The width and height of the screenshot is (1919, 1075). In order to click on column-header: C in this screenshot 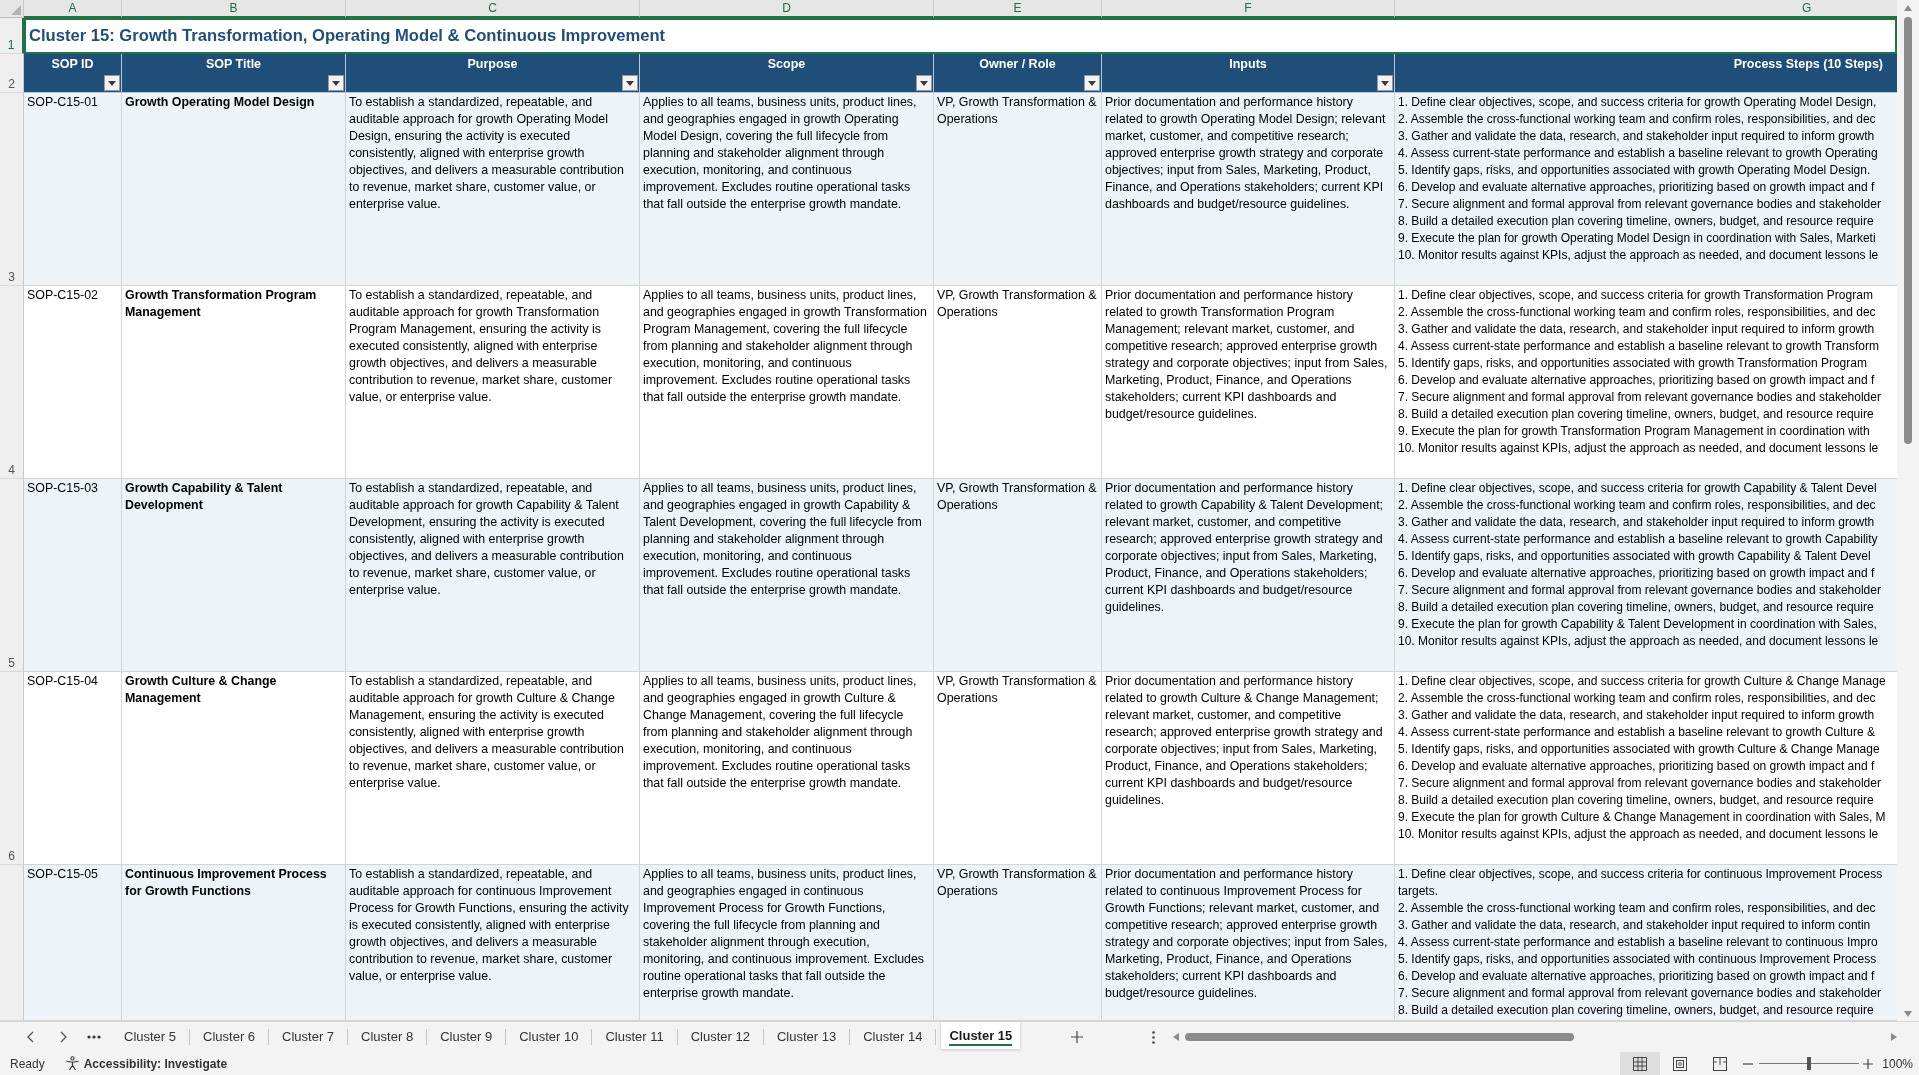, I will do `click(493, 9)`.